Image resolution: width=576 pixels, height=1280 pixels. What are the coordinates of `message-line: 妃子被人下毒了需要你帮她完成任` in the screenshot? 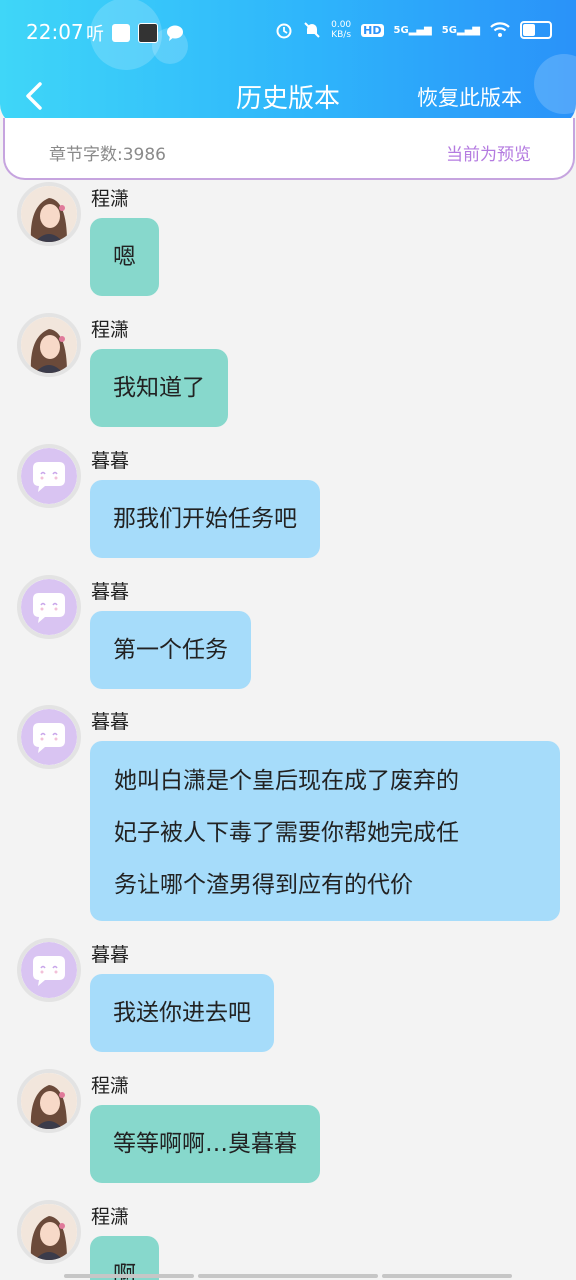 It's located at (286, 833).